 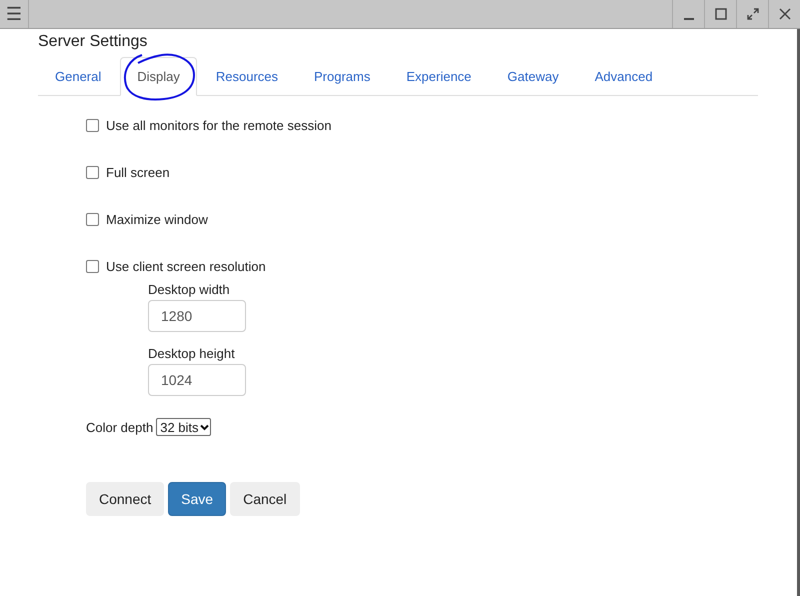 What do you see at coordinates (265, 499) in the screenshot?
I see `action-button: Cancel` at bounding box center [265, 499].